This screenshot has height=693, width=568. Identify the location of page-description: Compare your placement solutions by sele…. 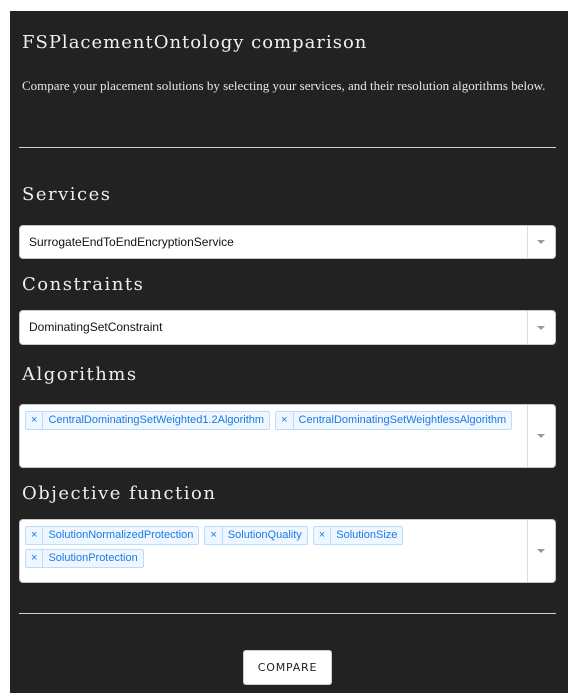
(284, 85).